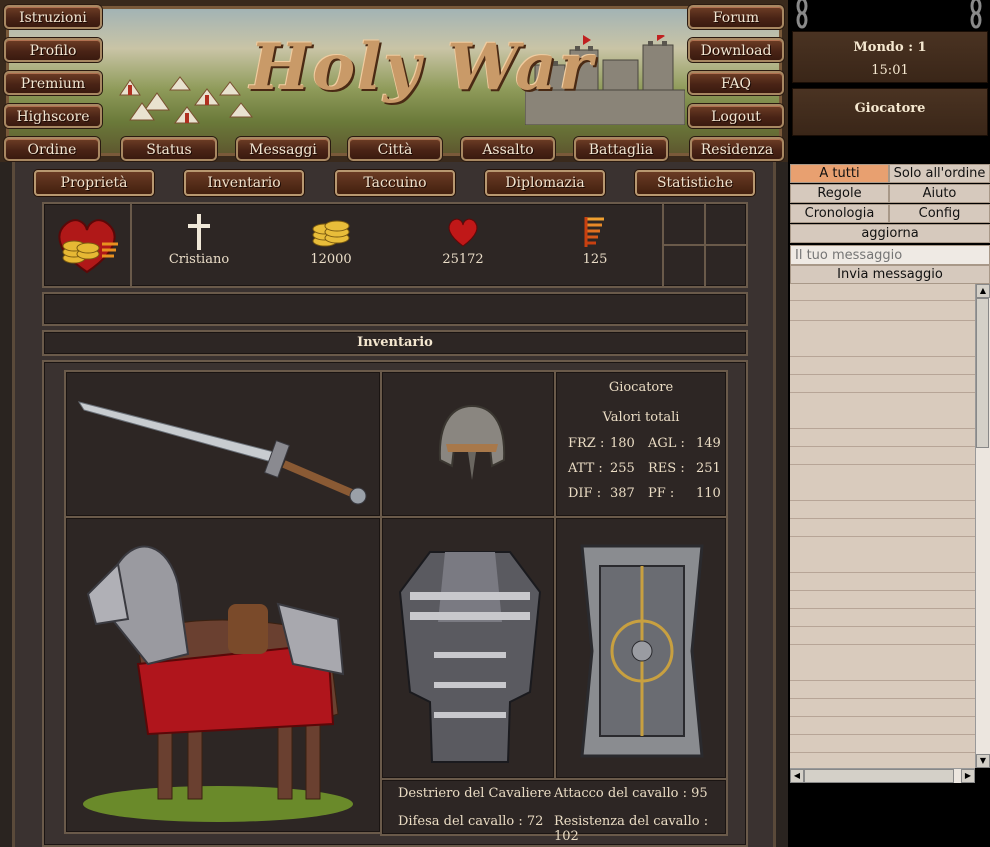 Image resolution: width=990 pixels, height=847 pixels. I want to click on plate-armor-icon, so click(470, 657).